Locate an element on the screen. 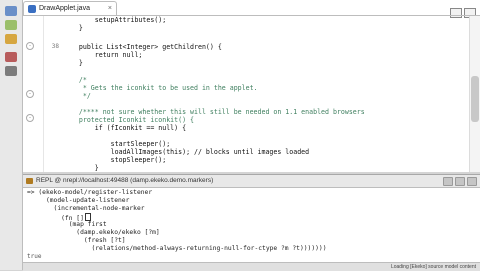  comment-line: protected Iconkit iconkit() { is located at coordinates (129, 120).